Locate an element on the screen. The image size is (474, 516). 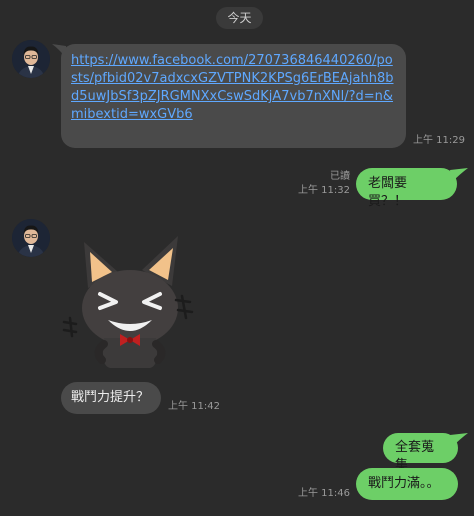
message-time: 上午 11:32 is located at coordinates (324, 190).